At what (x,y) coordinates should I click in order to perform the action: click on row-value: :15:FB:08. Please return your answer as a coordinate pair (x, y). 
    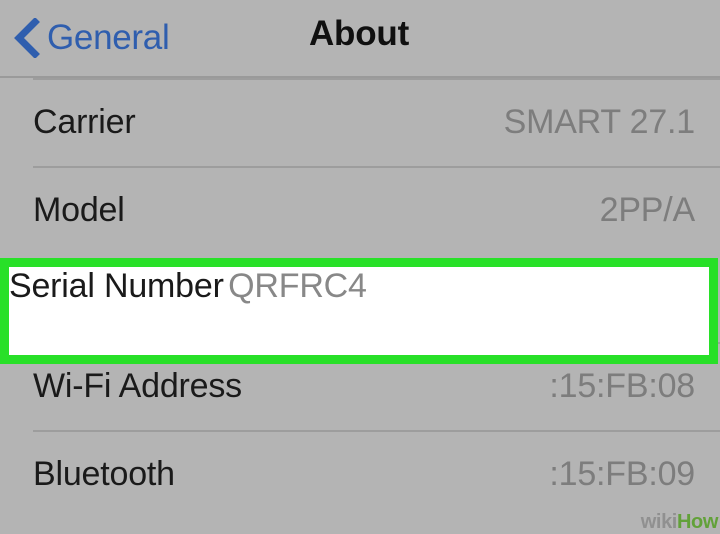
    Looking at the image, I should click on (622, 385).